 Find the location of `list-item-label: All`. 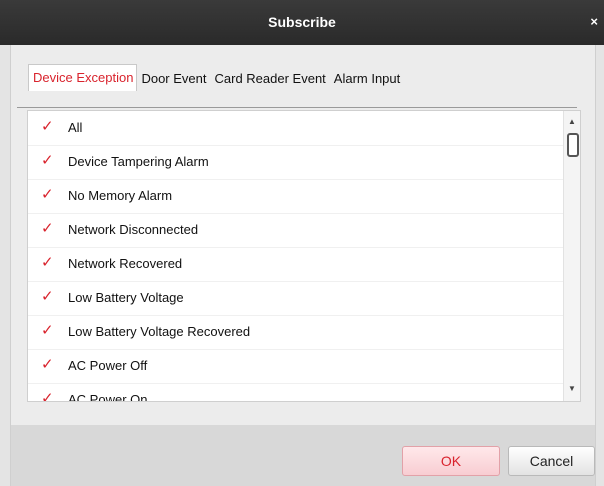

list-item-label: All is located at coordinates (75, 127).